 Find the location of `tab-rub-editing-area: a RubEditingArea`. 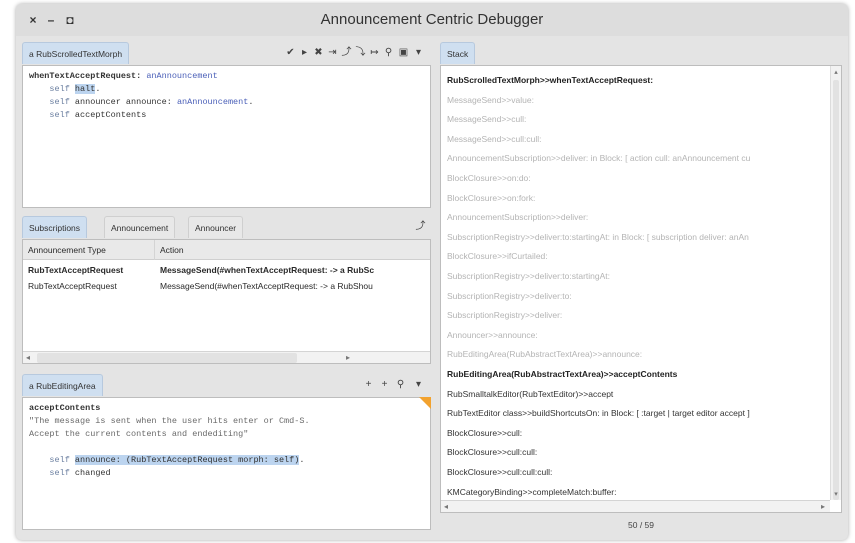

tab-rub-editing-area: a RubEditingArea is located at coordinates (62, 385).